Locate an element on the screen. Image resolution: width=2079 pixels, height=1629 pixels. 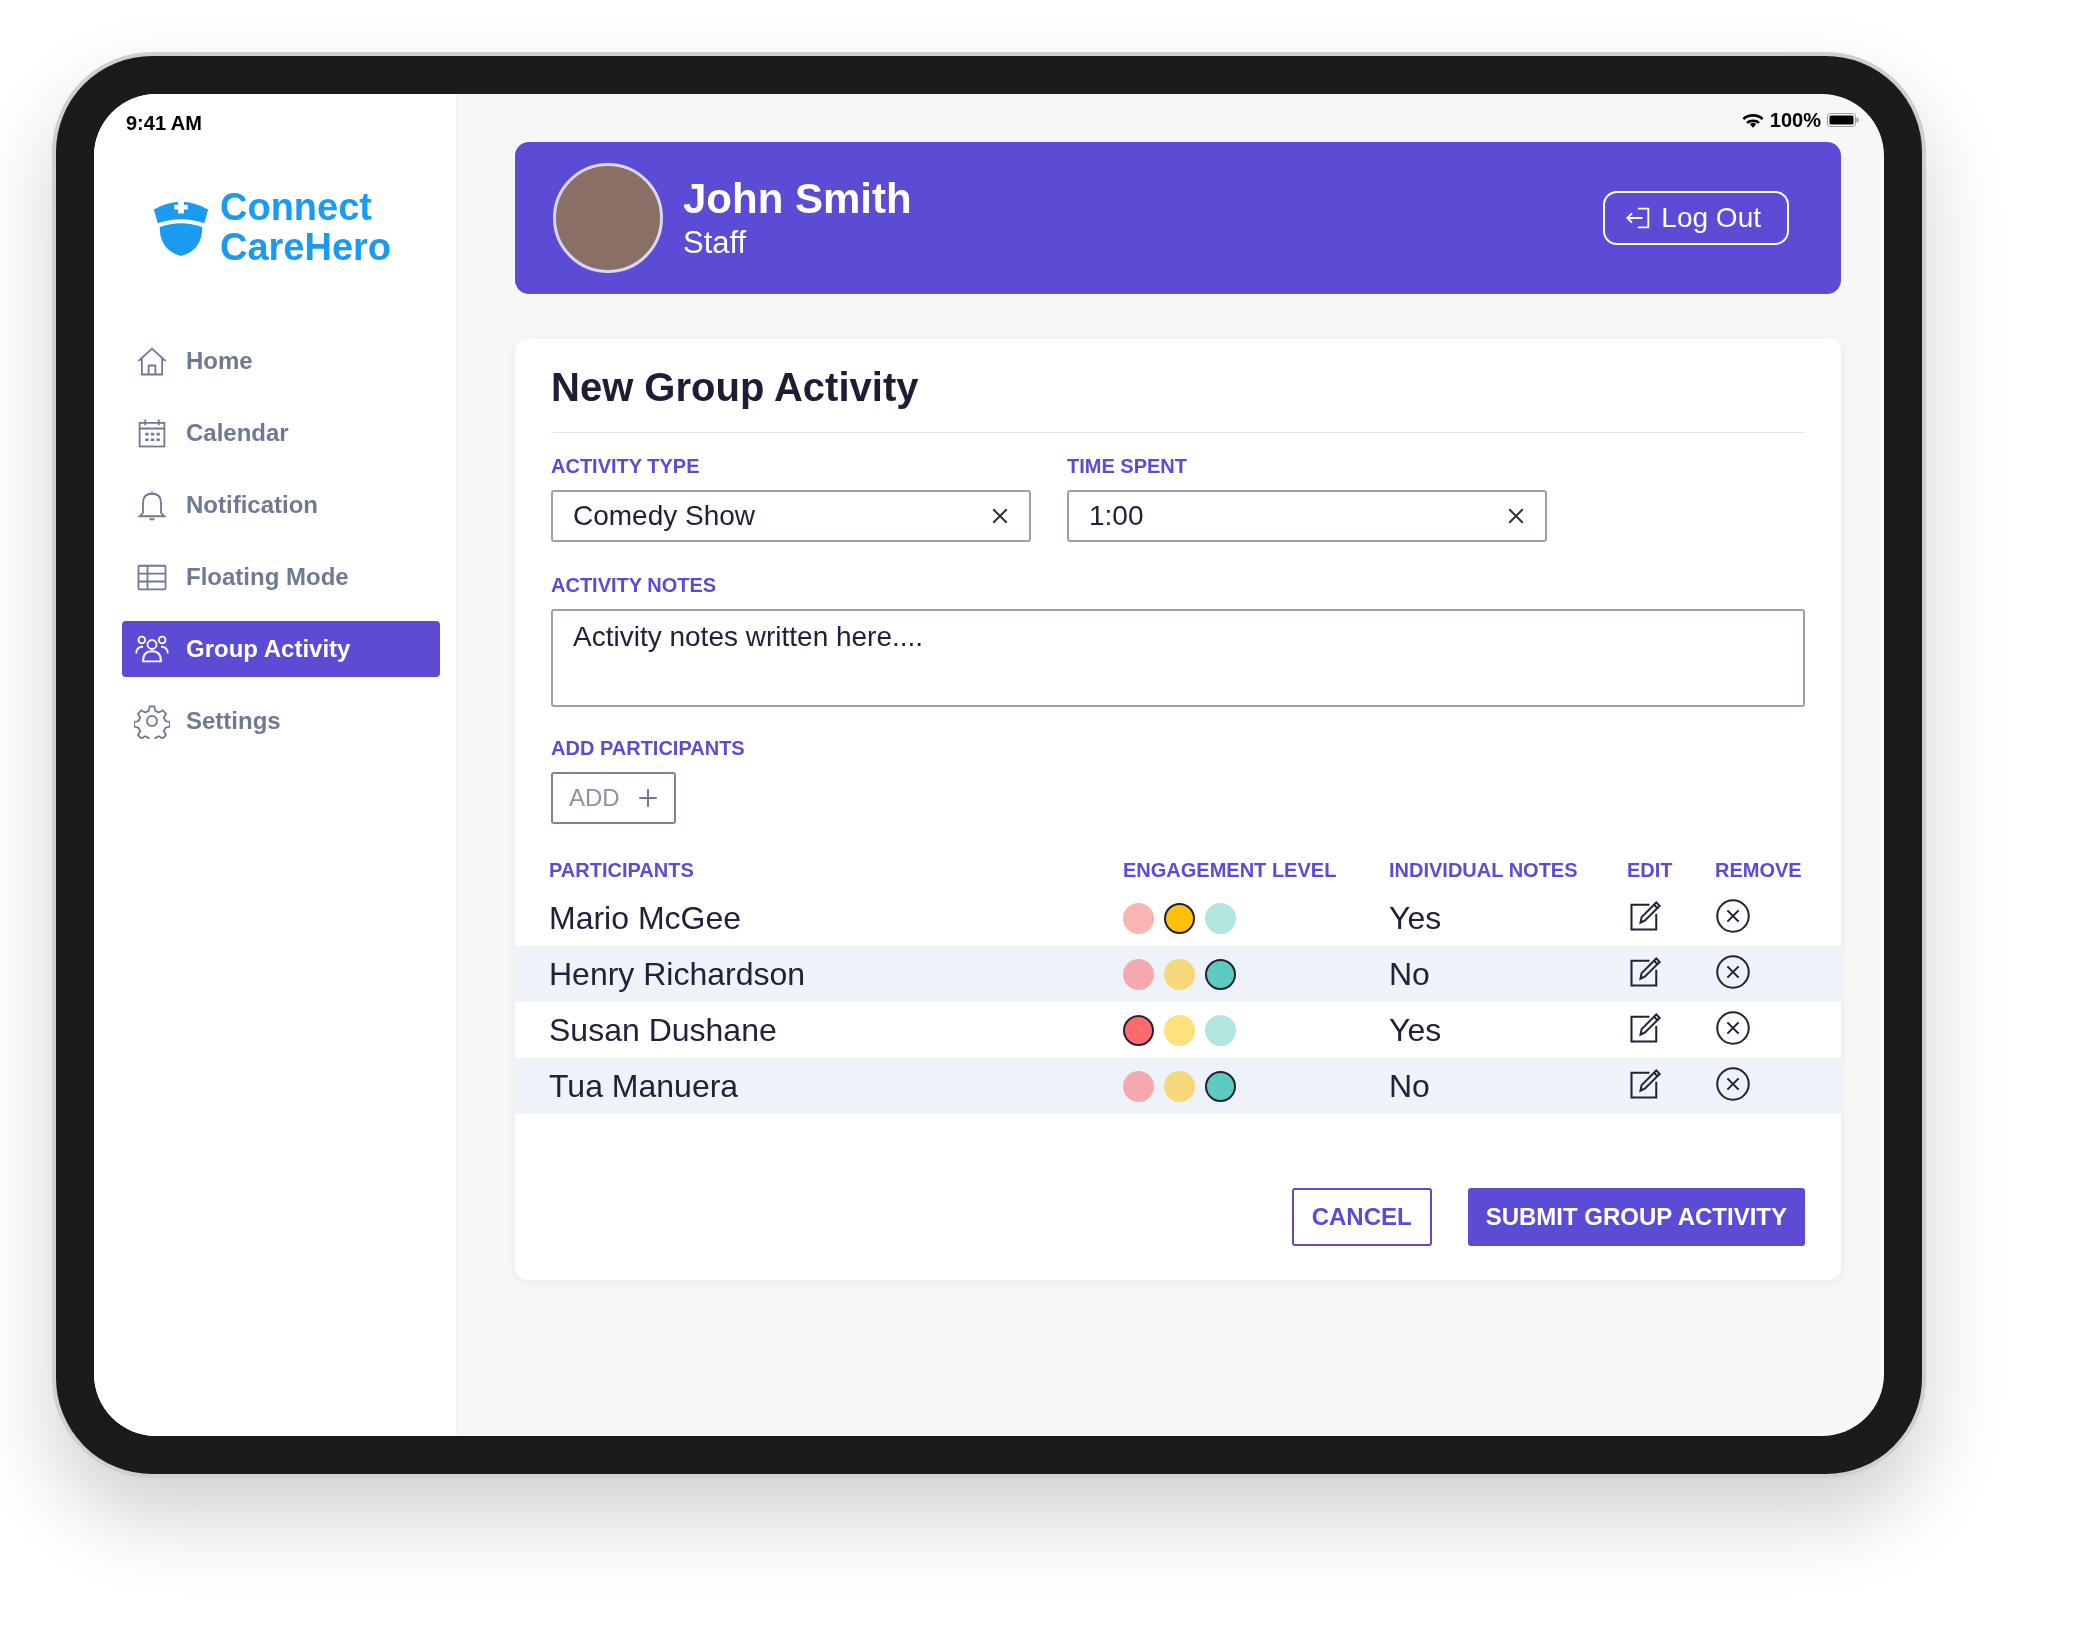
sidebar-item: Group Activity is located at coordinates (281, 649).